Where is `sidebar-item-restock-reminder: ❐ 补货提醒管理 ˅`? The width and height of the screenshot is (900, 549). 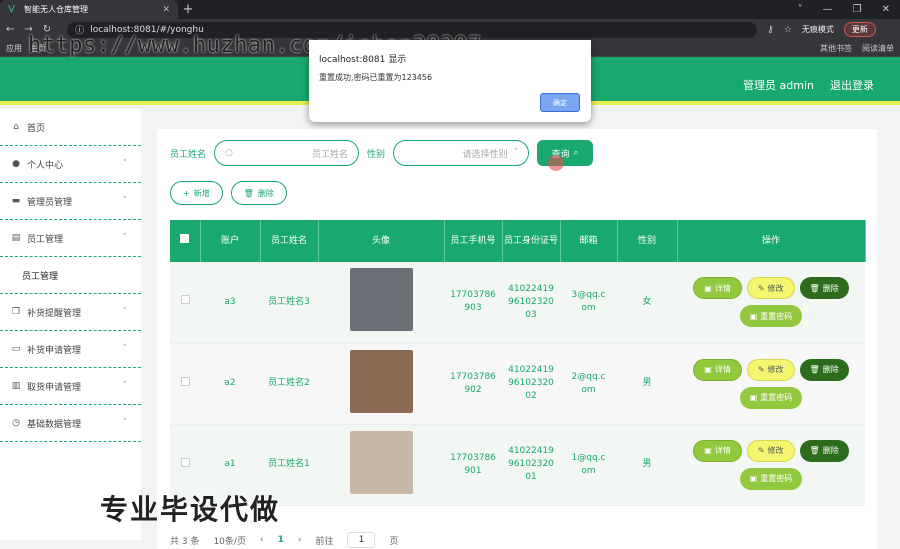 sidebar-item-restock-reminder: ❐ 补货提醒管理 ˅ is located at coordinates (70, 312).